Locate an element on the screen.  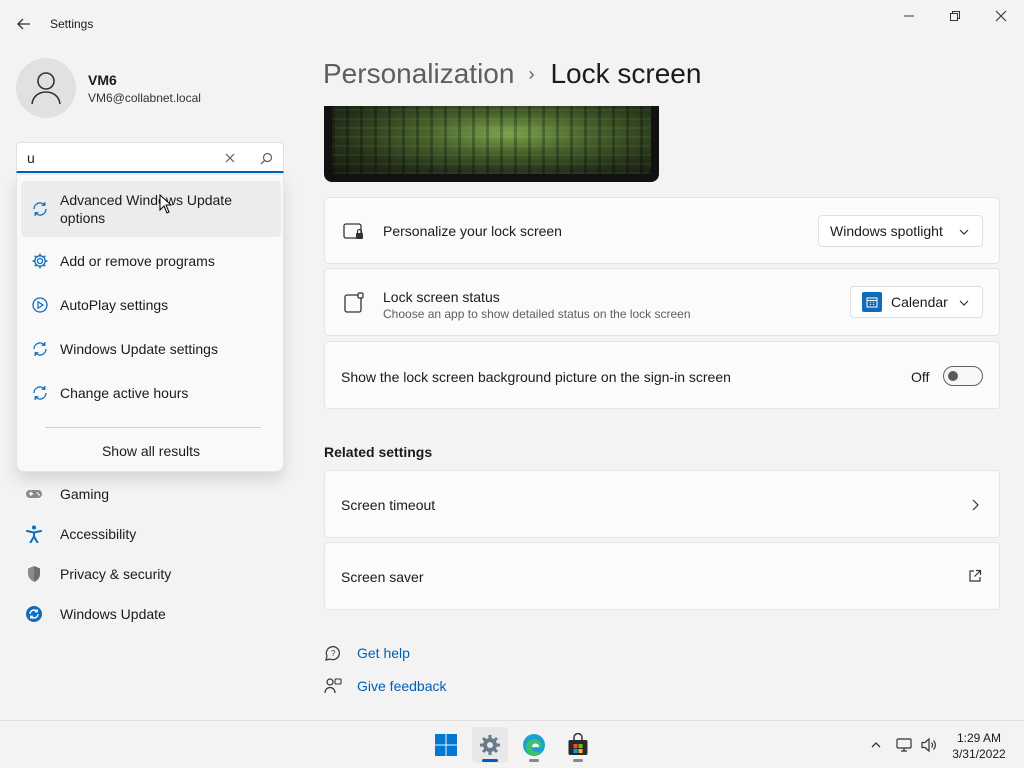
chevron-down-icon is located at coordinates (964, 232).